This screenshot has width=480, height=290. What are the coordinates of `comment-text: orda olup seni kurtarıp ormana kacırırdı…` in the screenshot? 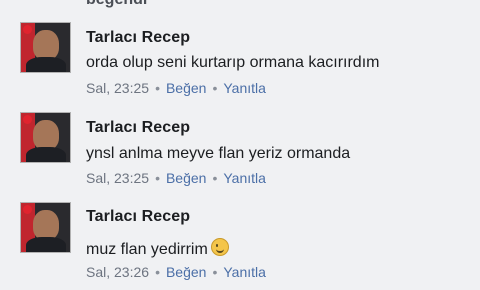 It's located at (233, 62).